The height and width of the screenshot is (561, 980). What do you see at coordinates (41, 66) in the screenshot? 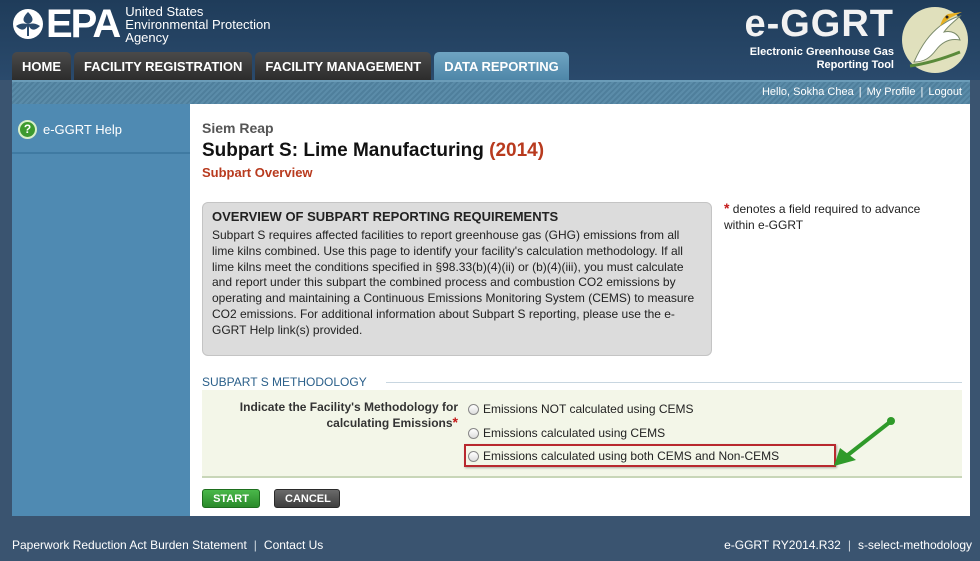
I see `tab-home: HOME` at bounding box center [41, 66].